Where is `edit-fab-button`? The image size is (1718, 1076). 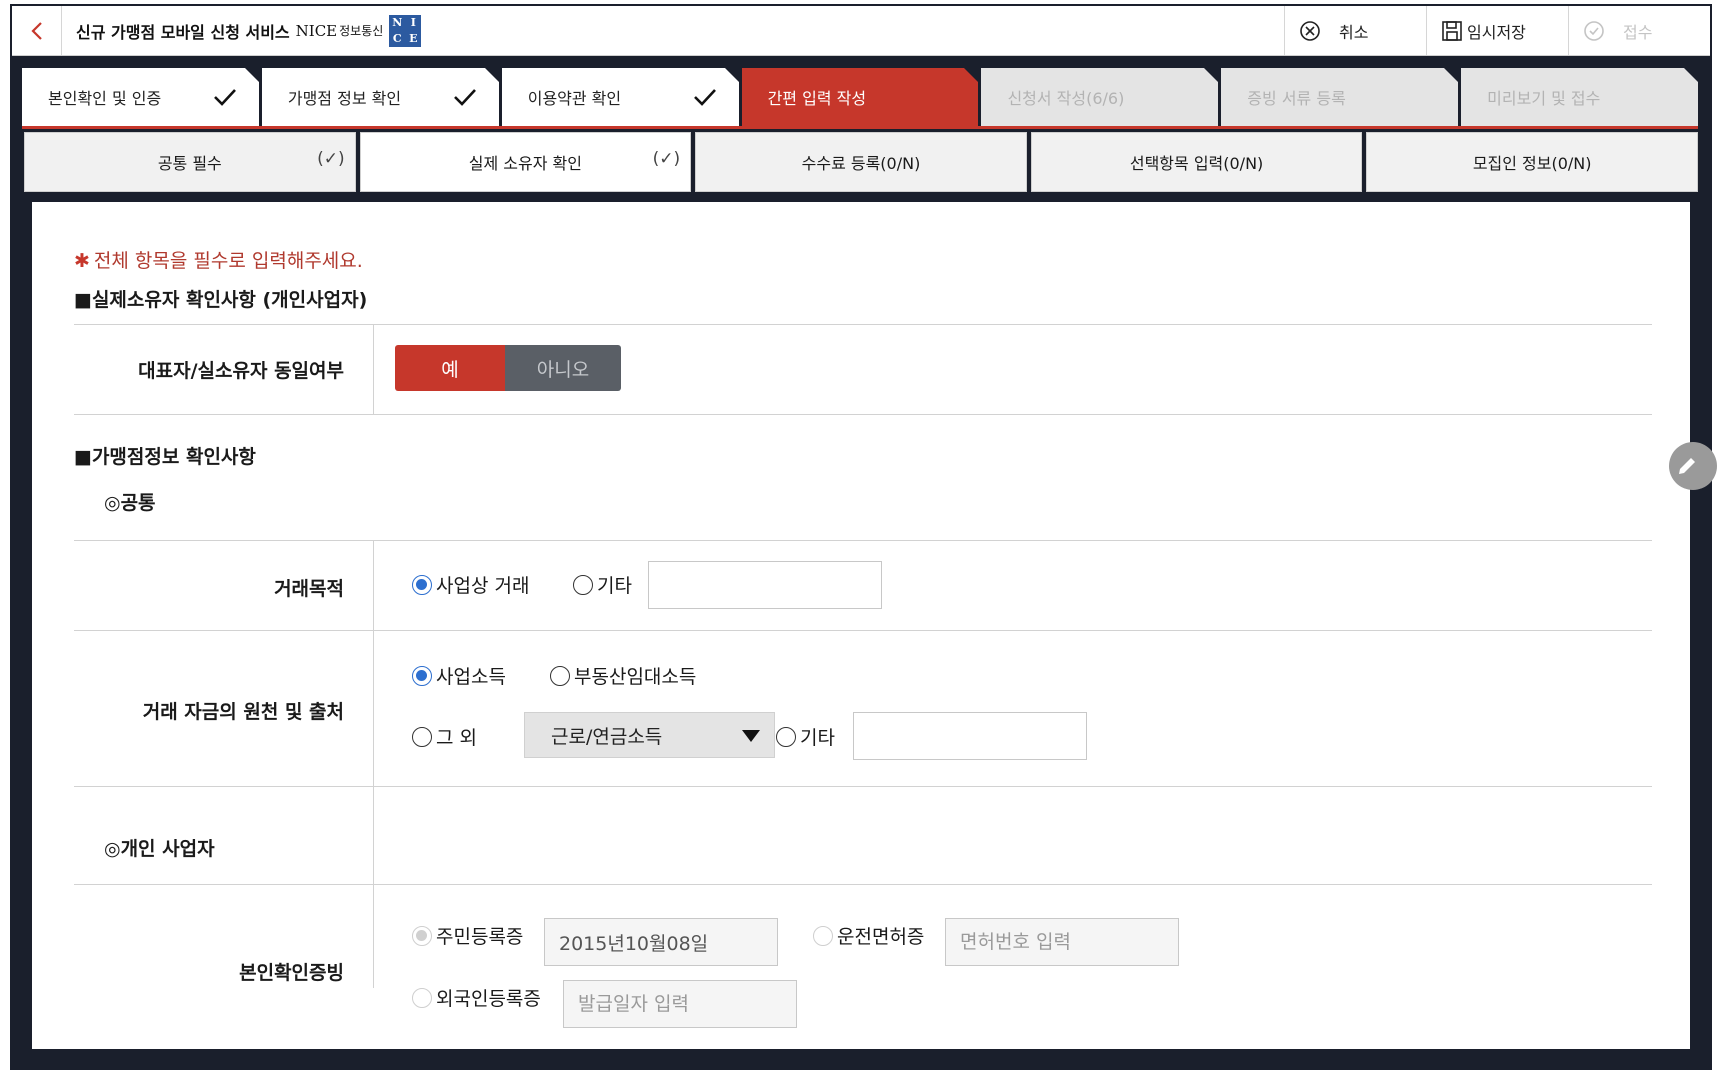 edit-fab-button is located at coordinates (1693, 466).